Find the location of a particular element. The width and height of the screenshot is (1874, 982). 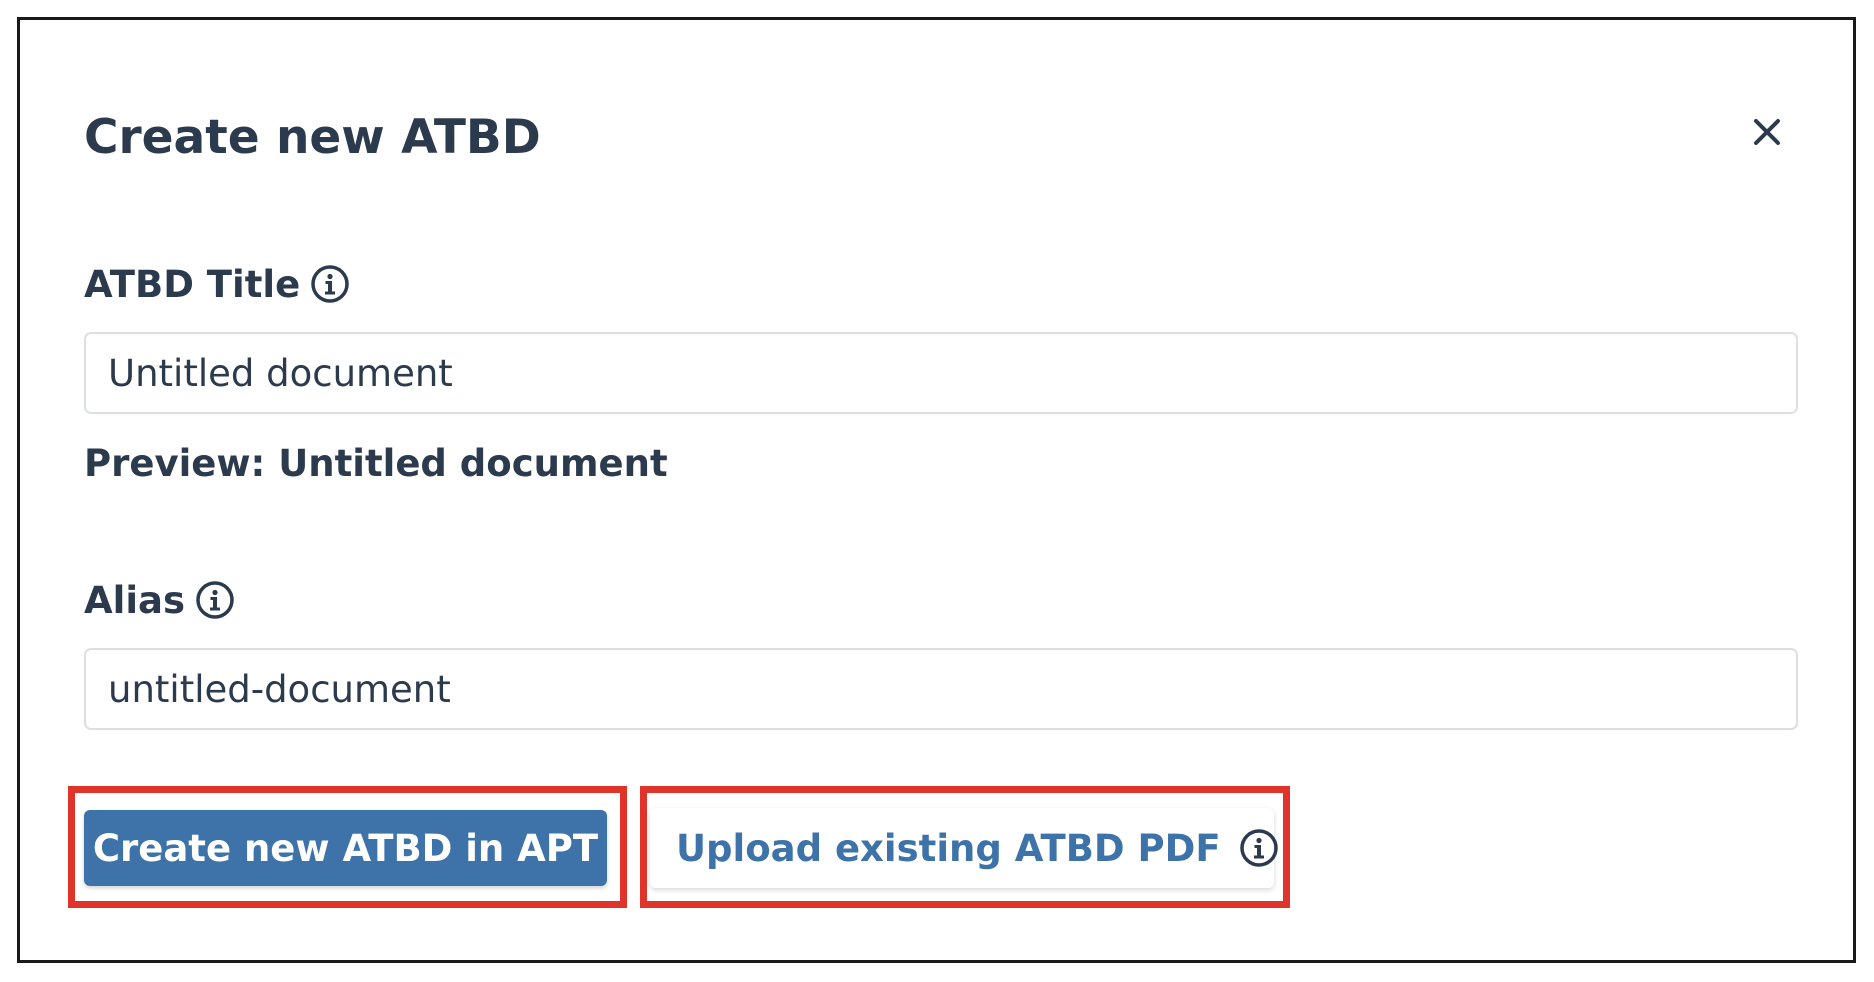

create-atbd-button-label: Create new ATBD in APT is located at coordinates (345, 848).